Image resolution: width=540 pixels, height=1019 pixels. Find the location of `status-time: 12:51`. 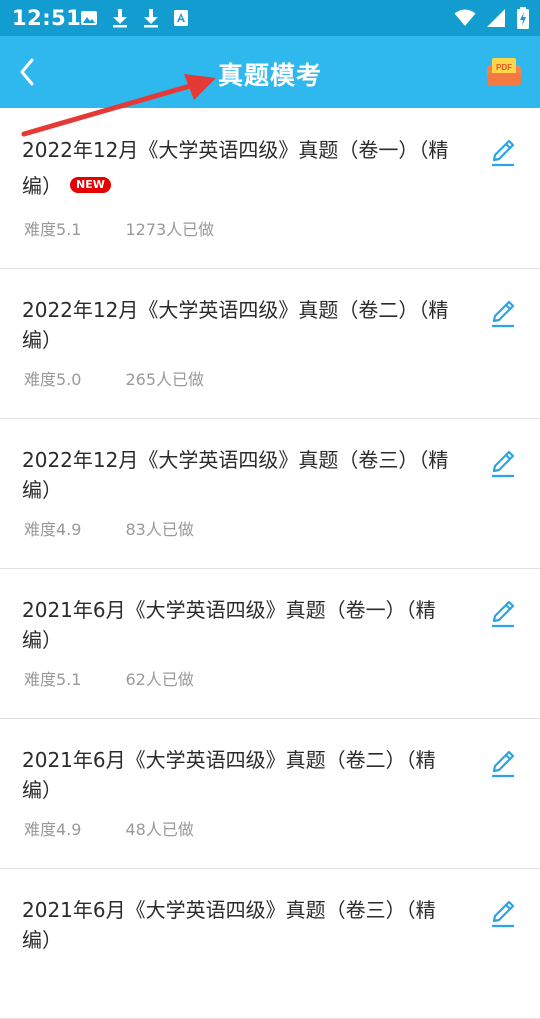

status-time: 12:51 is located at coordinates (47, 18).